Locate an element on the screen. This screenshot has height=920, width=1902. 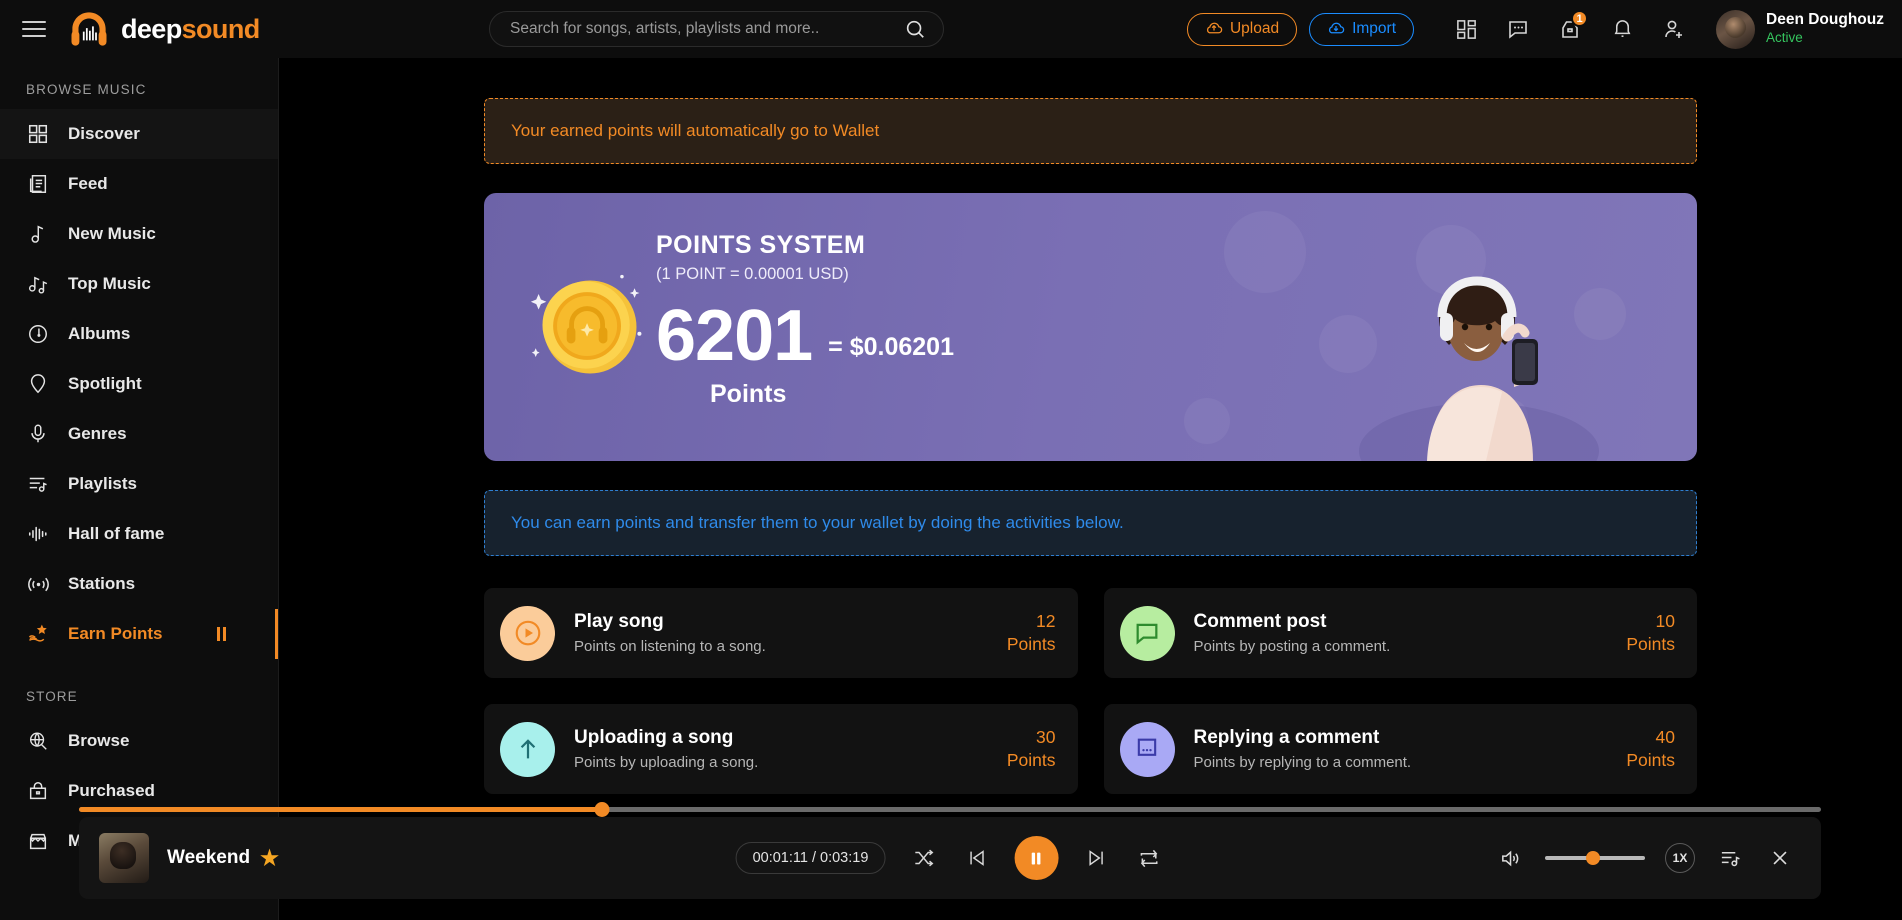
track-title-wrap: Weekend ★ is located at coordinates (223, 858).